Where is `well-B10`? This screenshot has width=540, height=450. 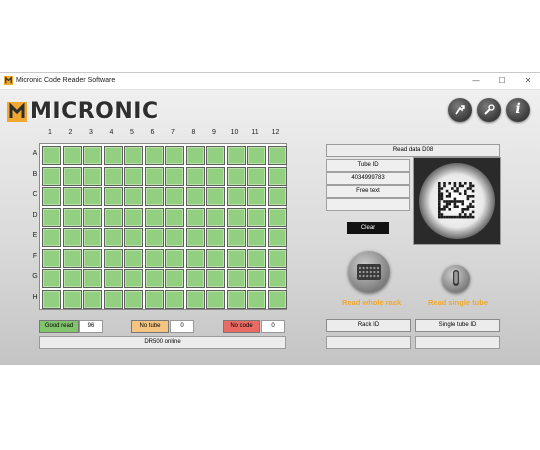
well-B10 is located at coordinates (236, 176).